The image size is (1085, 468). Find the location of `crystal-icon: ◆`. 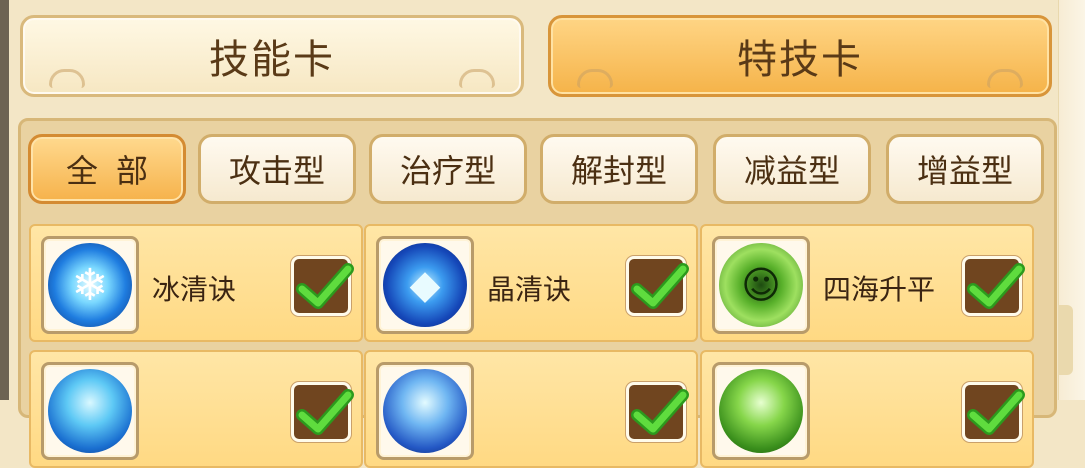

crystal-icon: ◆ is located at coordinates (425, 285).